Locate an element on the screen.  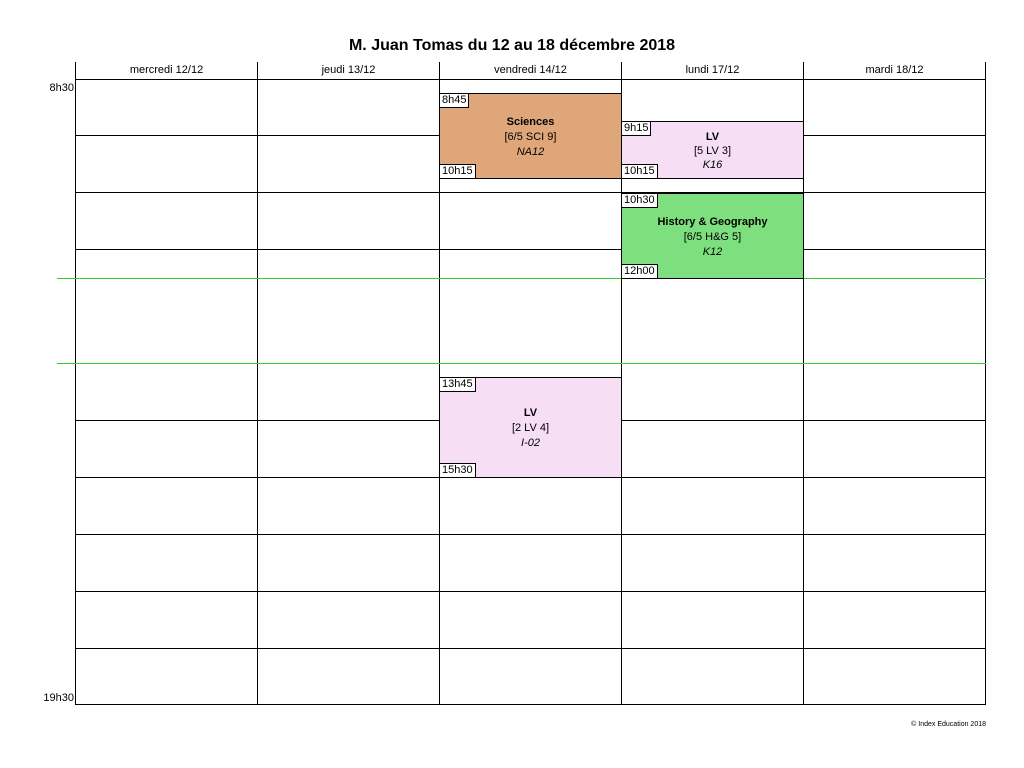
event-sciences: 8h45 Sciences [6/5 SCI 9] NA12 10h15 is located at coordinates (530, 136).